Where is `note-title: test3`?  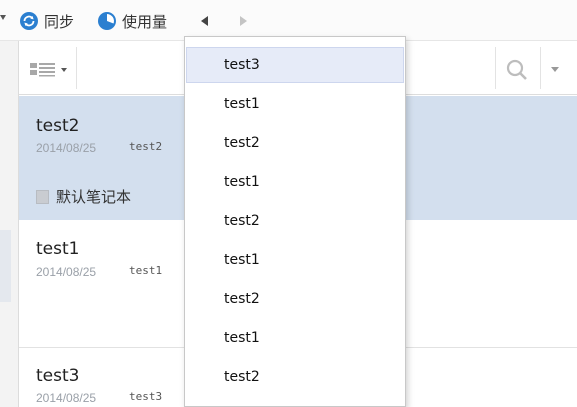 note-title: test3 is located at coordinates (58, 376).